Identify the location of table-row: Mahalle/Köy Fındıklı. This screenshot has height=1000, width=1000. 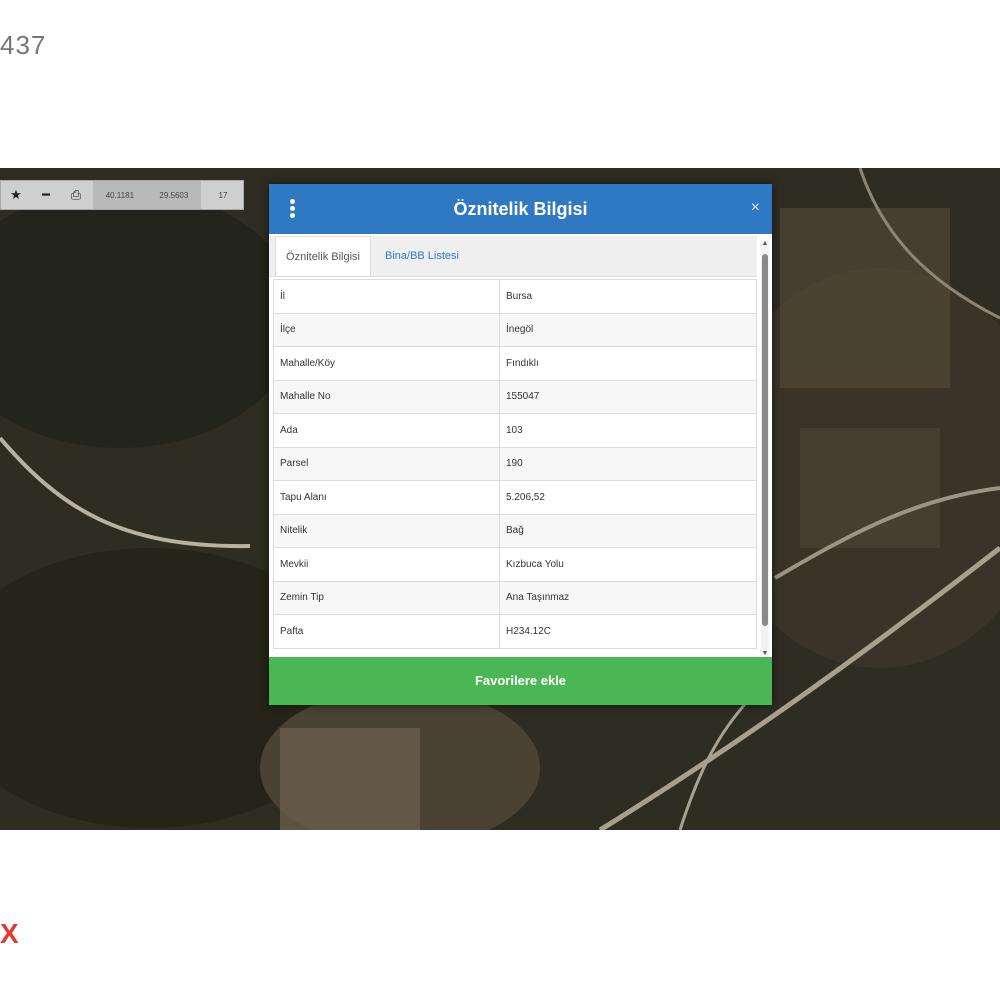
(515, 363).